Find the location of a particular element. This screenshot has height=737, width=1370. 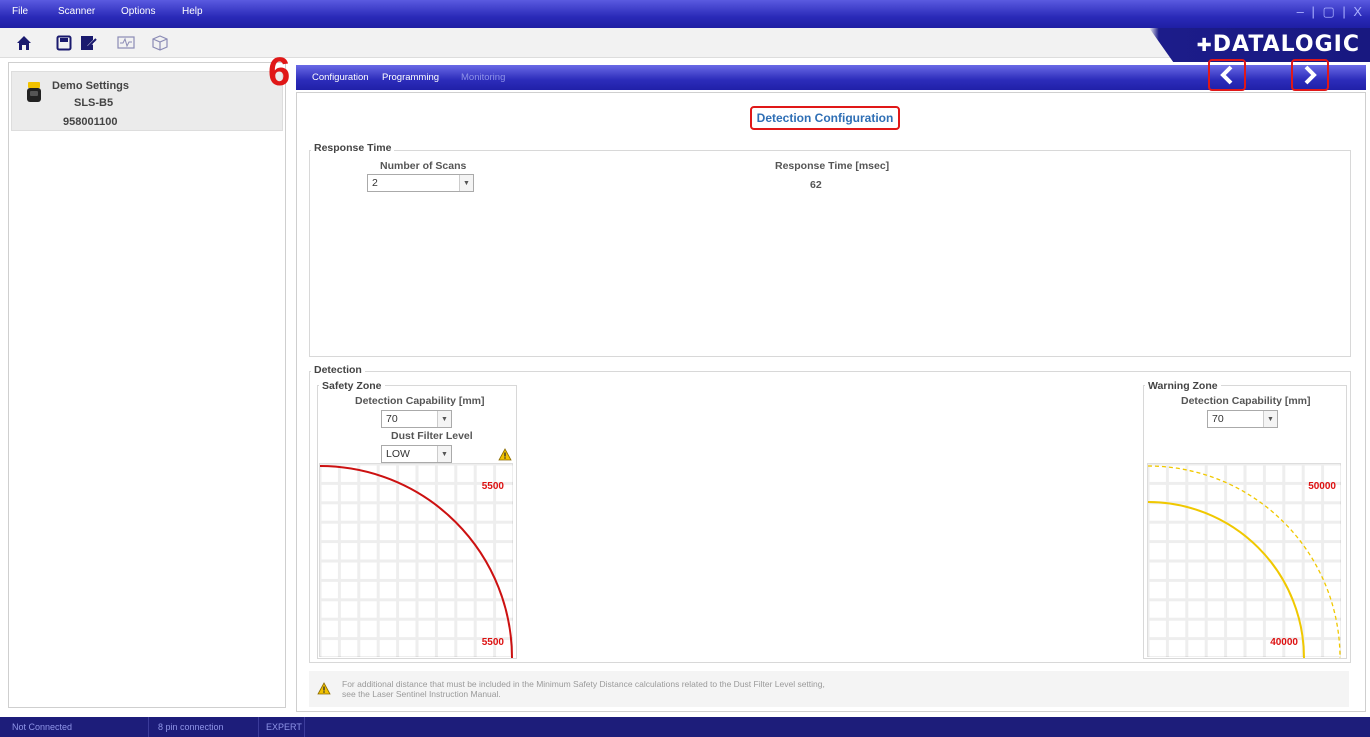

warning-range-top: 50000 is located at coordinates (1322, 486).